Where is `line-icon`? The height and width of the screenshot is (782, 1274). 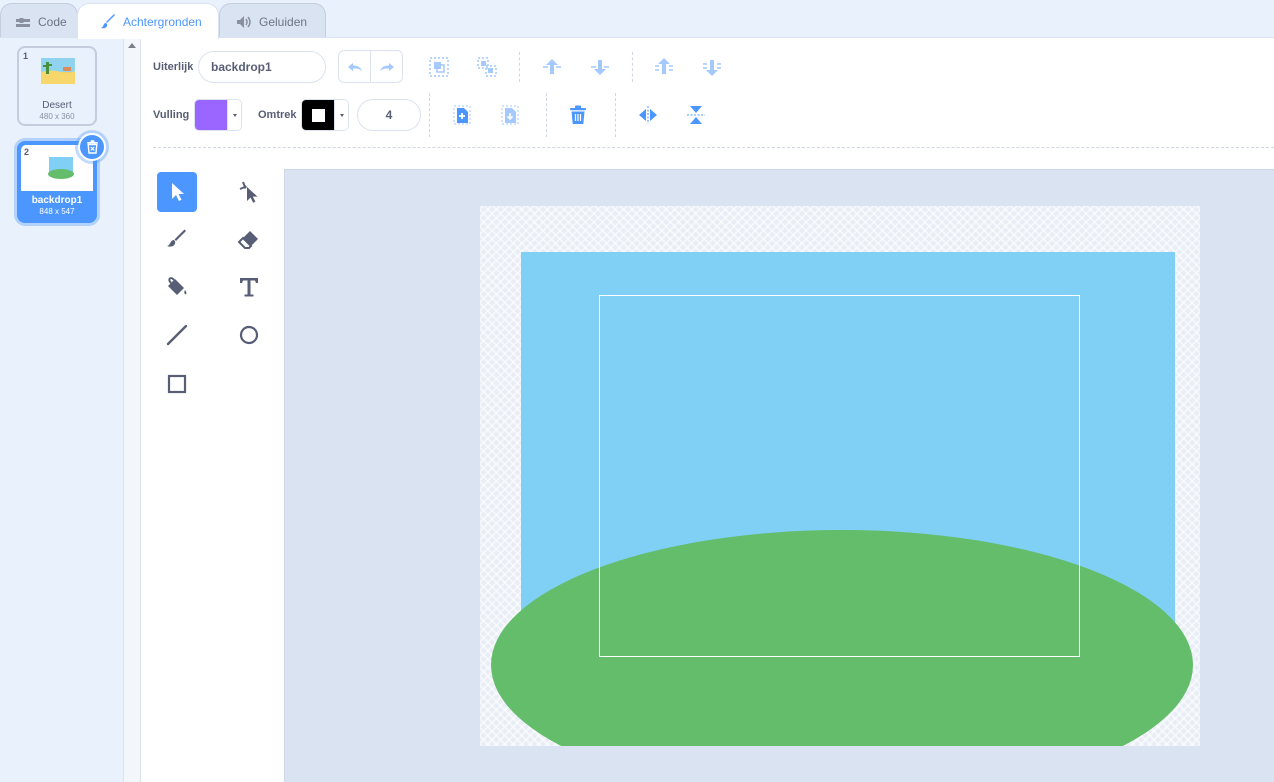
line-icon is located at coordinates (177, 335).